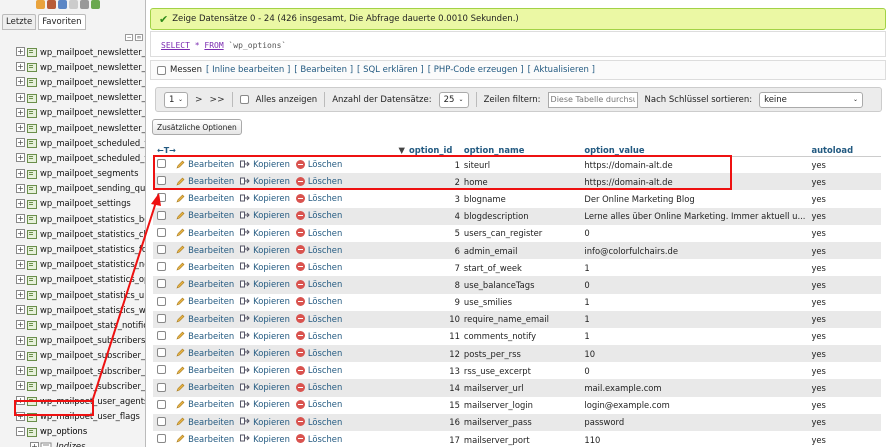 This screenshot has width=888, height=447. What do you see at coordinates (62, 22) in the screenshot?
I see `tab-favorites: Favoriten` at bounding box center [62, 22].